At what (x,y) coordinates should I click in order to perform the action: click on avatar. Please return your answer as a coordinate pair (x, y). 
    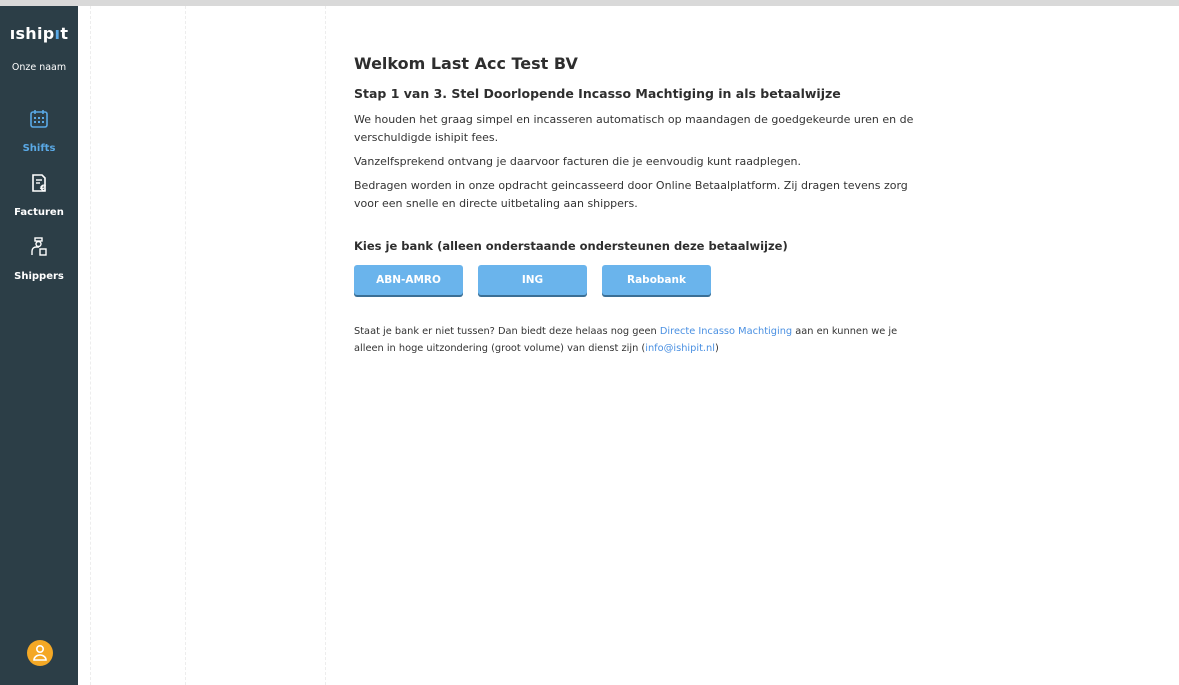
    Looking at the image, I should click on (40, 653).